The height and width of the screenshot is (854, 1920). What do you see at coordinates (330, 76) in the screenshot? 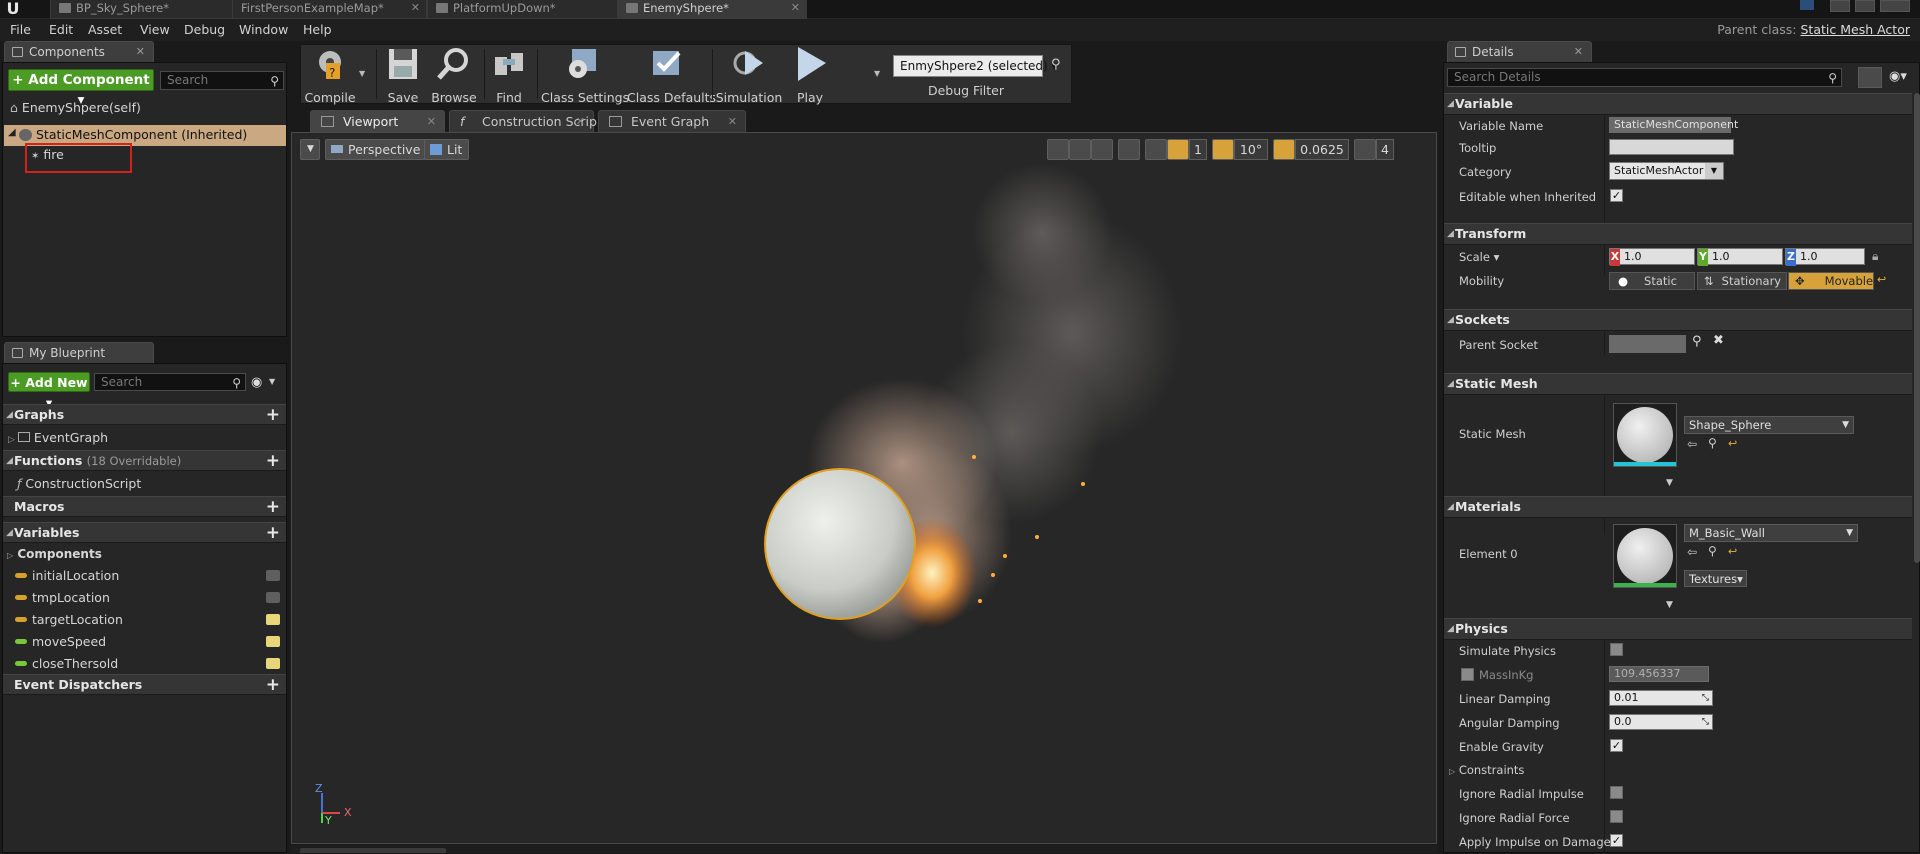
I see `compile-button: ? Compile` at bounding box center [330, 76].